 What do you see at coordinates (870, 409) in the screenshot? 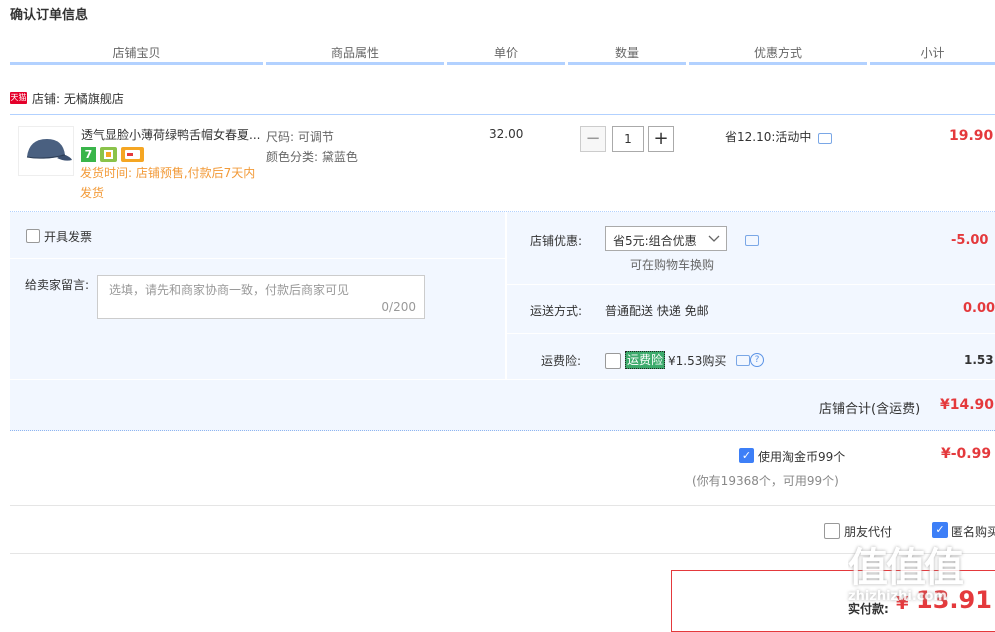
I see `shop-total-label: 店铺合计(含运费)` at bounding box center [870, 409].